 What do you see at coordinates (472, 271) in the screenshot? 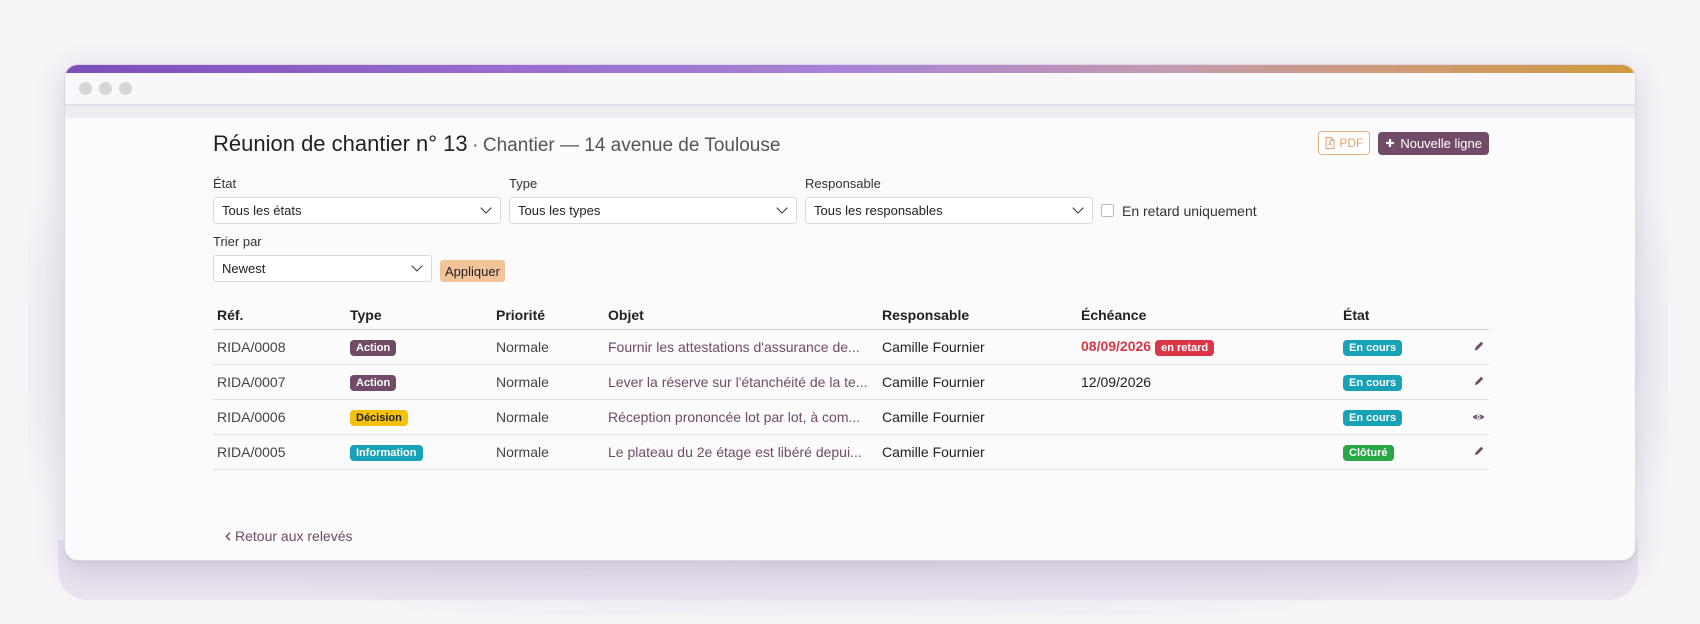
I see `apply-button: Appliquer` at bounding box center [472, 271].